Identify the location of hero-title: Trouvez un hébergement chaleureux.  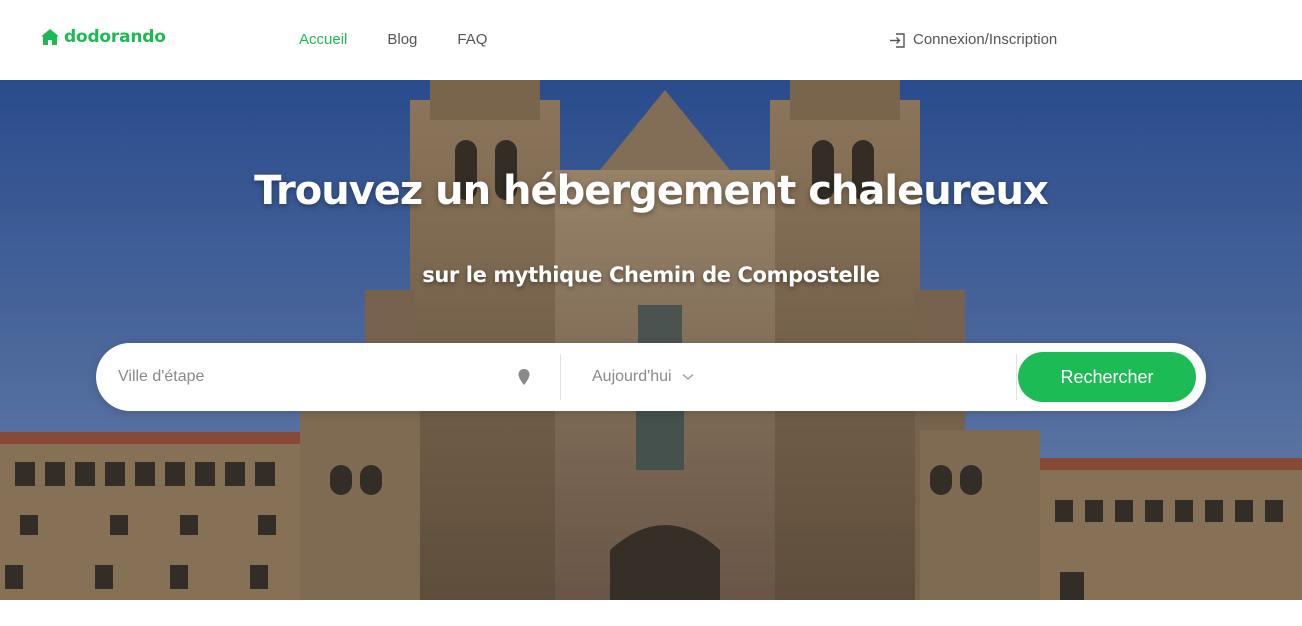
(651, 191).